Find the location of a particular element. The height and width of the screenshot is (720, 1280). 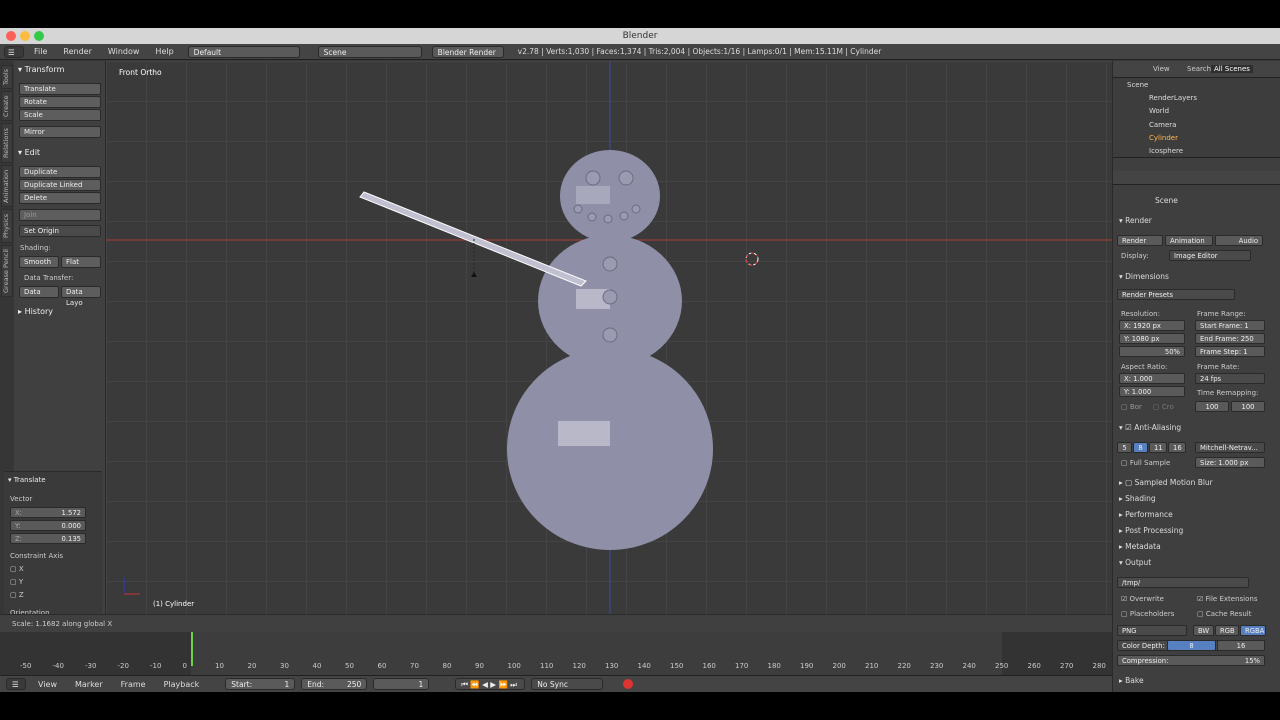

output-panel-header: ▾ Output is located at coordinates (1135, 562).